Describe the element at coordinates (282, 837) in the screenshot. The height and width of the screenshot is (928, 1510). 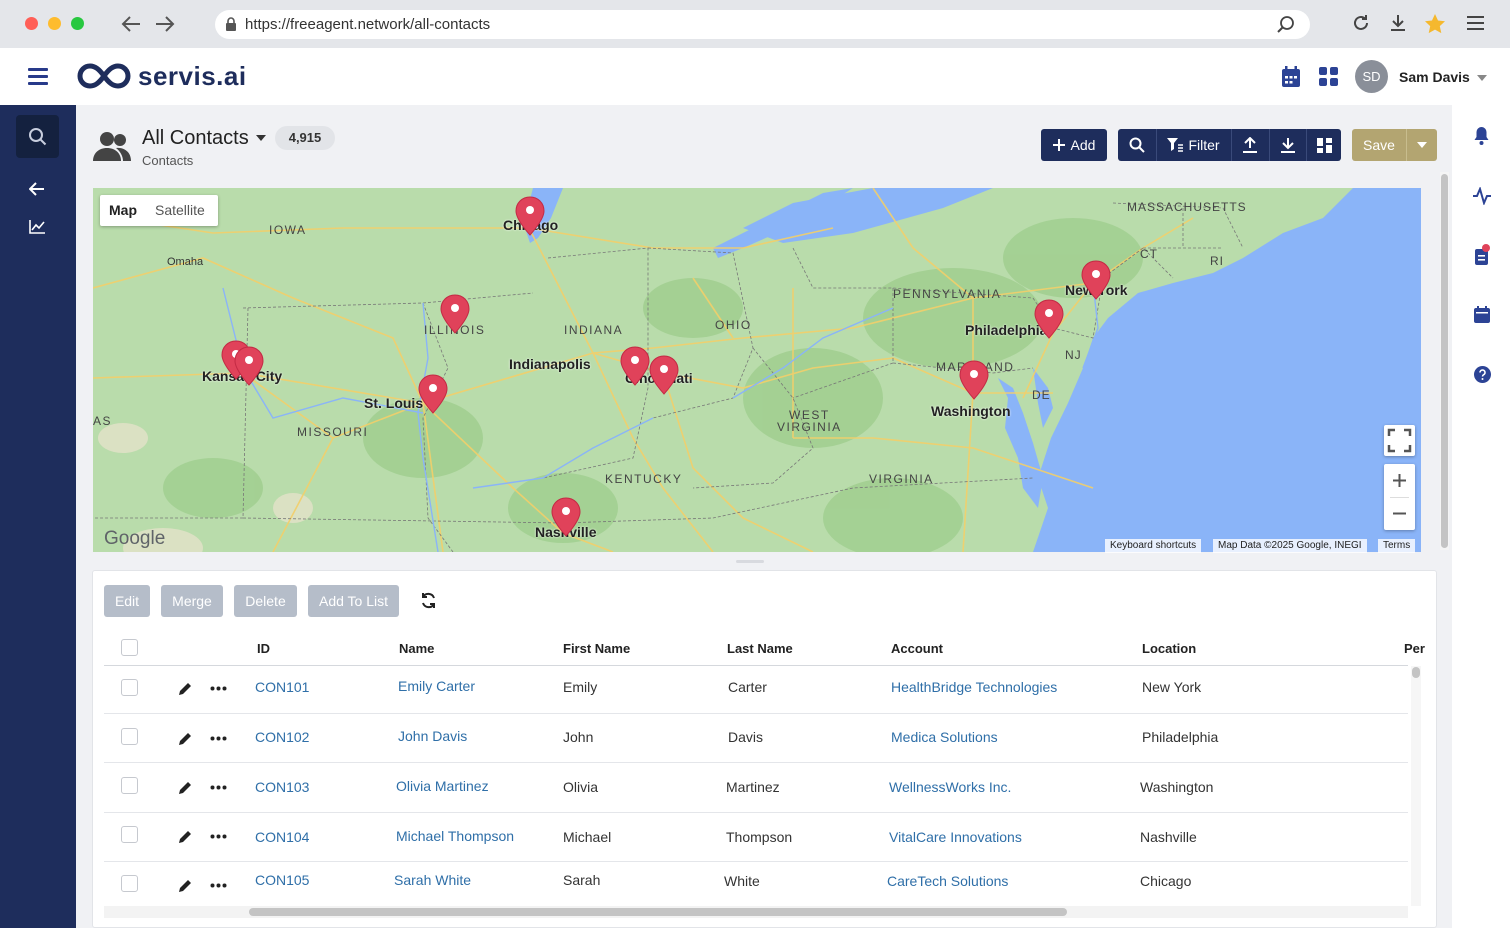
I see `cell-id: CON104` at that location.